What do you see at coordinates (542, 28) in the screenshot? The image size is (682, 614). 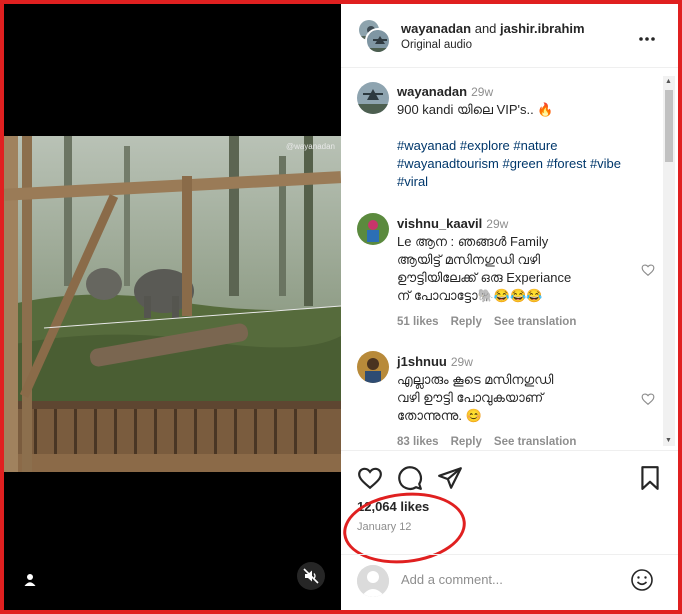 I see `header-username-2: jashir.ibrahim` at bounding box center [542, 28].